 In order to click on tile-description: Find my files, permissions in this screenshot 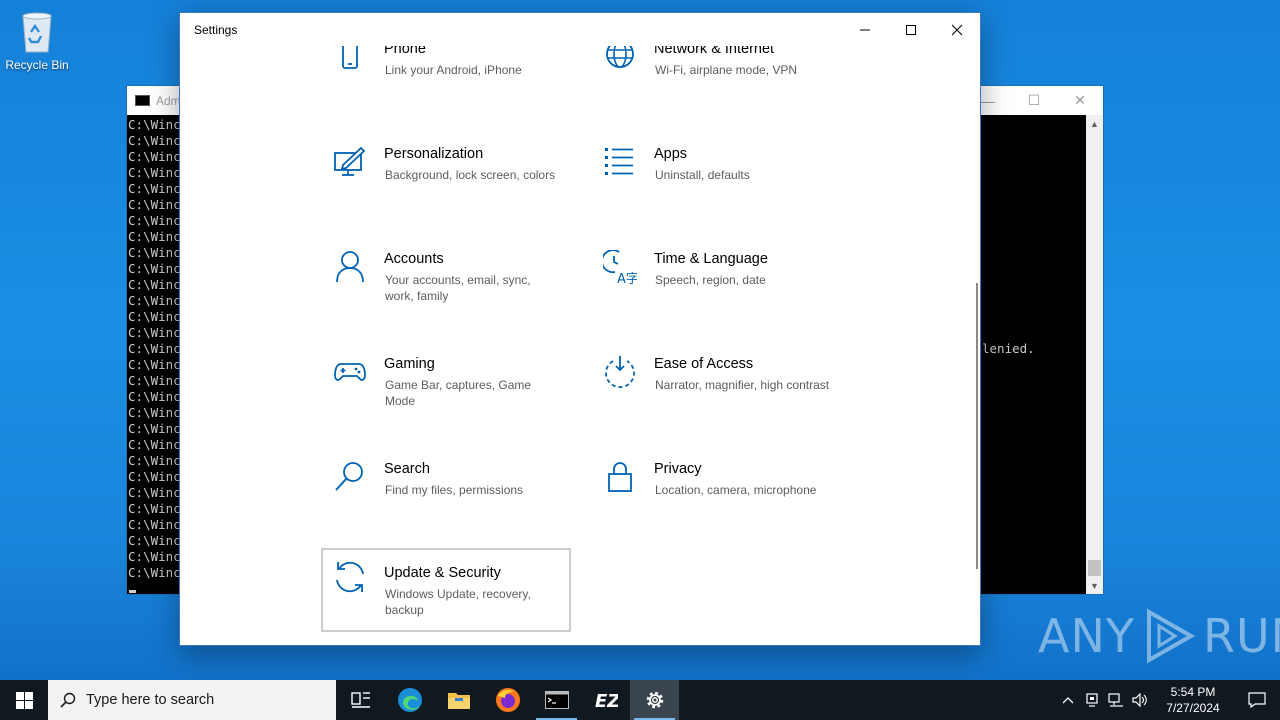, I will do `click(454, 490)`.